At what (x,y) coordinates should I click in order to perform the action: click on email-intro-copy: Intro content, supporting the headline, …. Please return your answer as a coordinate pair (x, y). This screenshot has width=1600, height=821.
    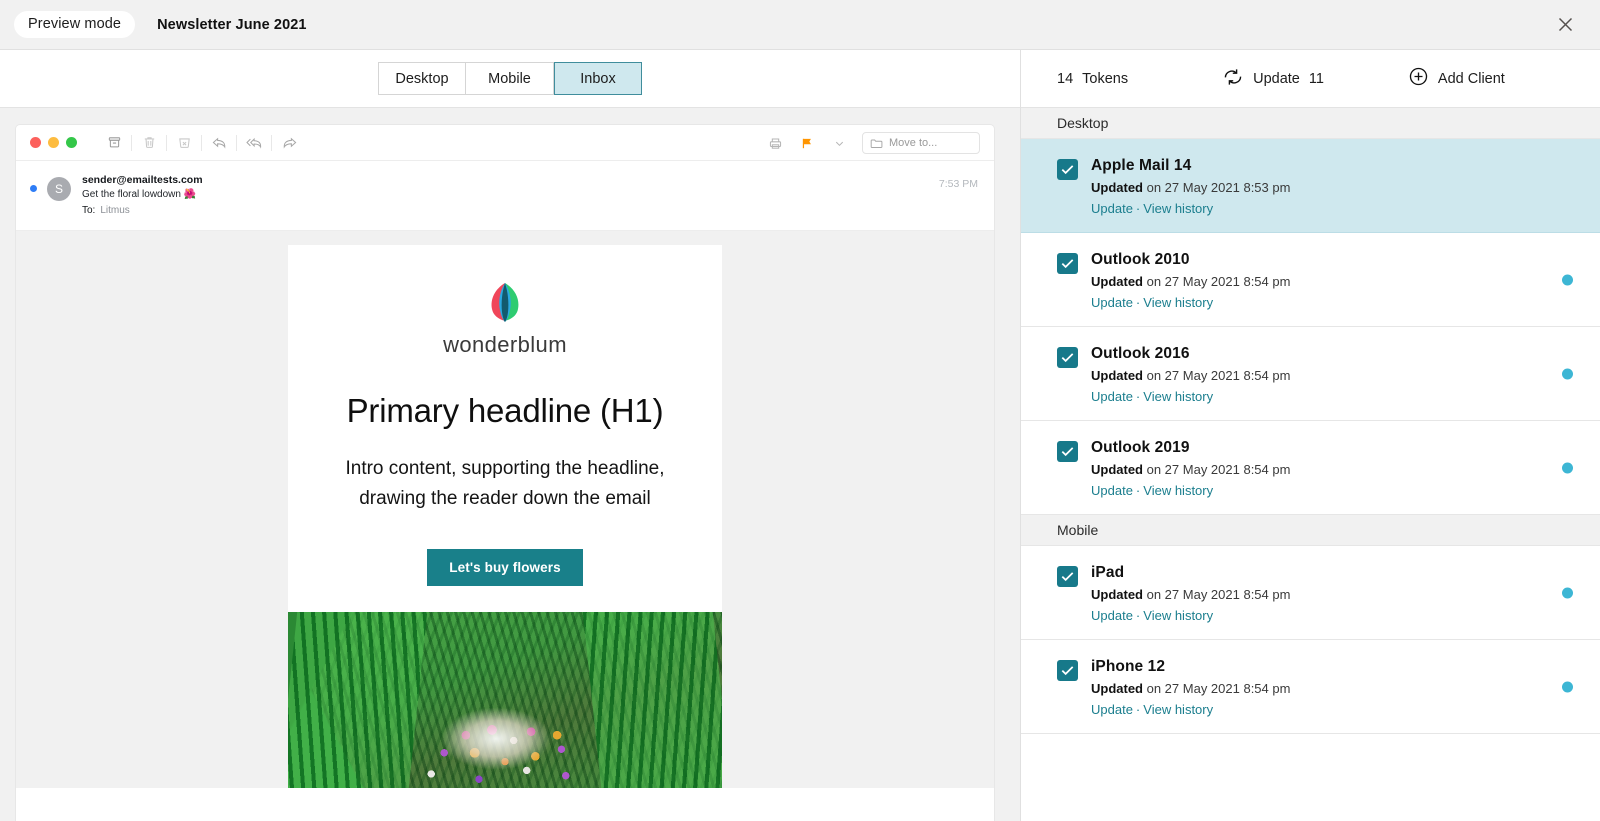
    Looking at the image, I should click on (505, 483).